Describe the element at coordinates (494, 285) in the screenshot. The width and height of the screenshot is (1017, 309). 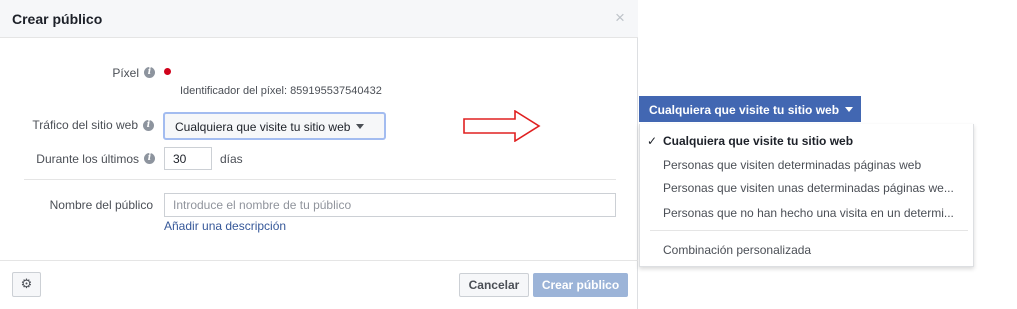
I see `cancel-button: Cancelar` at that location.